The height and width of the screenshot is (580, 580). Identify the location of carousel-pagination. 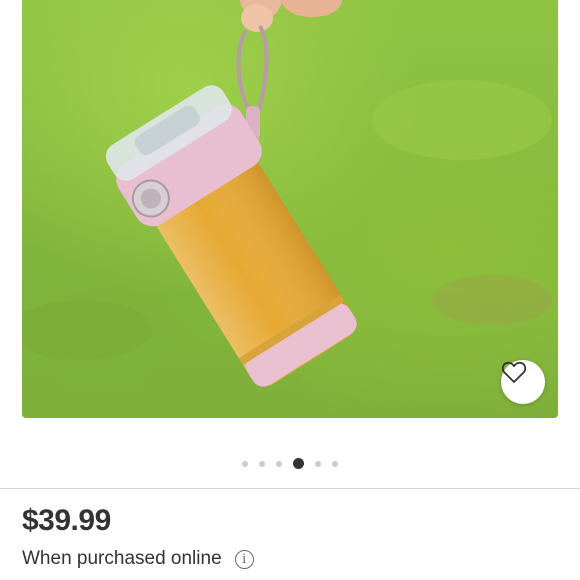
(290, 463).